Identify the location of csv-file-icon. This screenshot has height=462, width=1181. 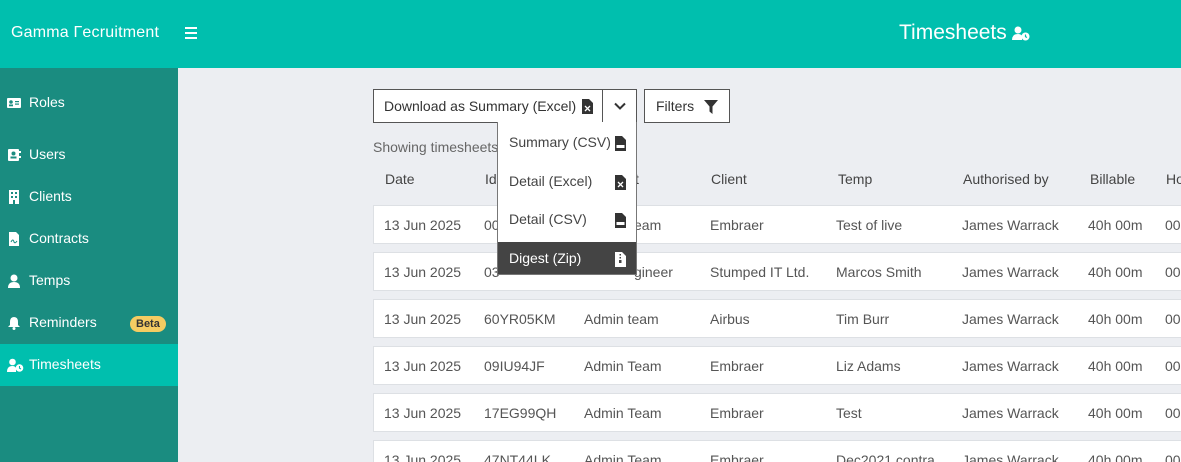
(620, 143).